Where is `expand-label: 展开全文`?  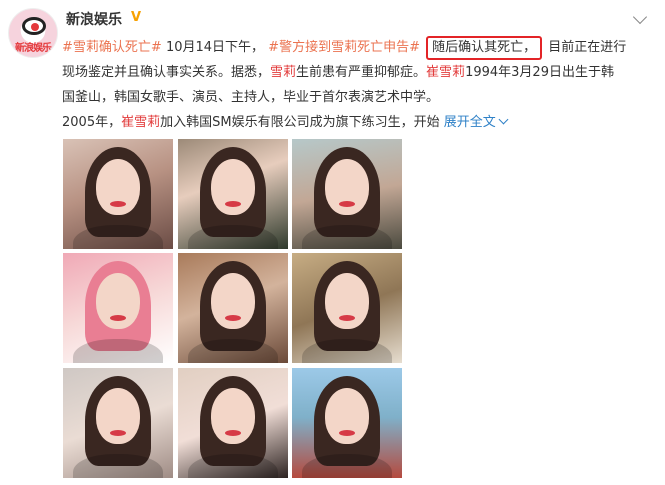
expand-label: 展开全文 is located at coordinates (469, 122).